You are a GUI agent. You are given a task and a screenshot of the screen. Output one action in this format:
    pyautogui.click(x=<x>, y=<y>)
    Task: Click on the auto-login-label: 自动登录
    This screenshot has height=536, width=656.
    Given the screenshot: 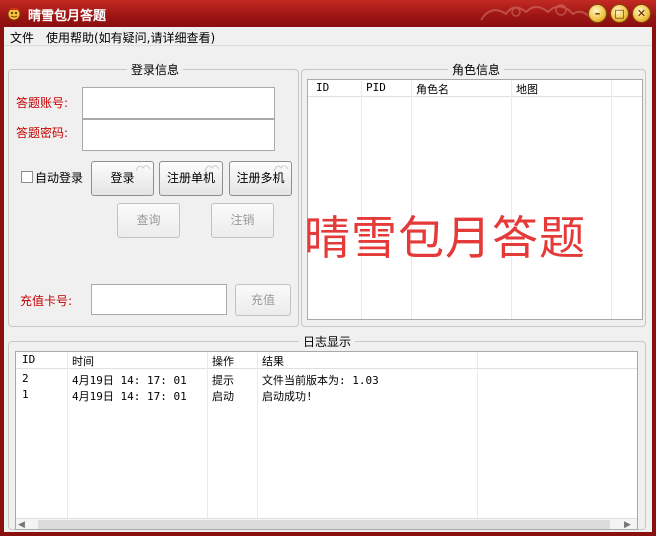 What is the action you would take?
    pyautogui.click(x=59, y=178)
    